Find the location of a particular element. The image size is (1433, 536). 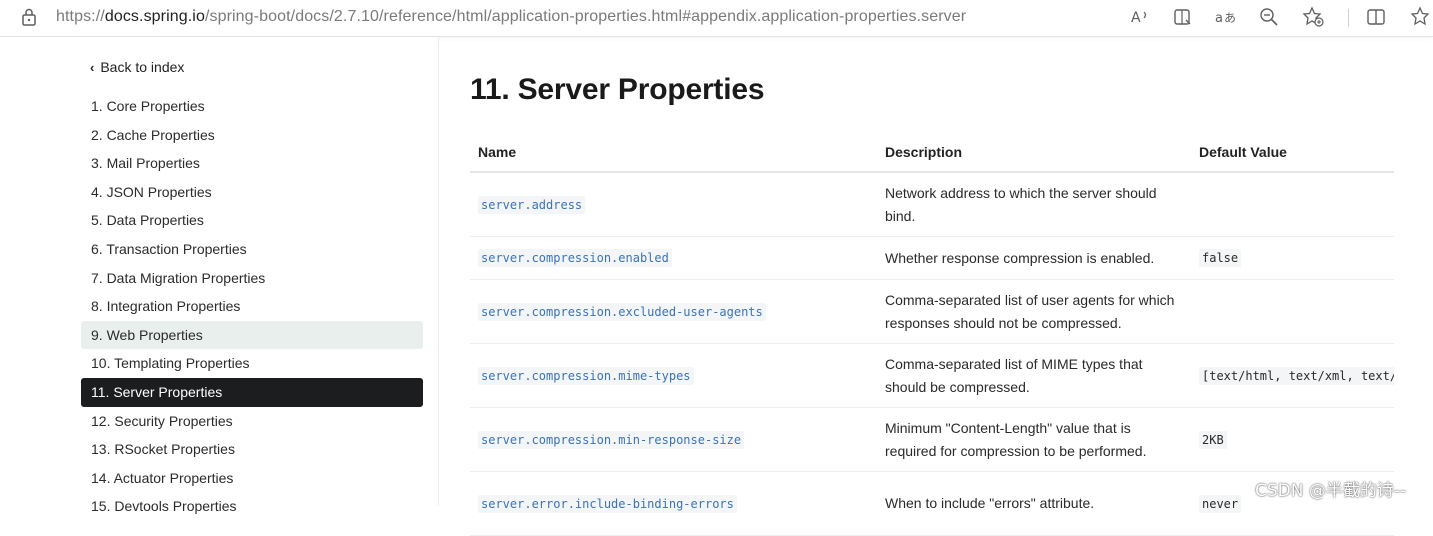

property-default-cell: 2KB is located at coordinates (1292, 439).